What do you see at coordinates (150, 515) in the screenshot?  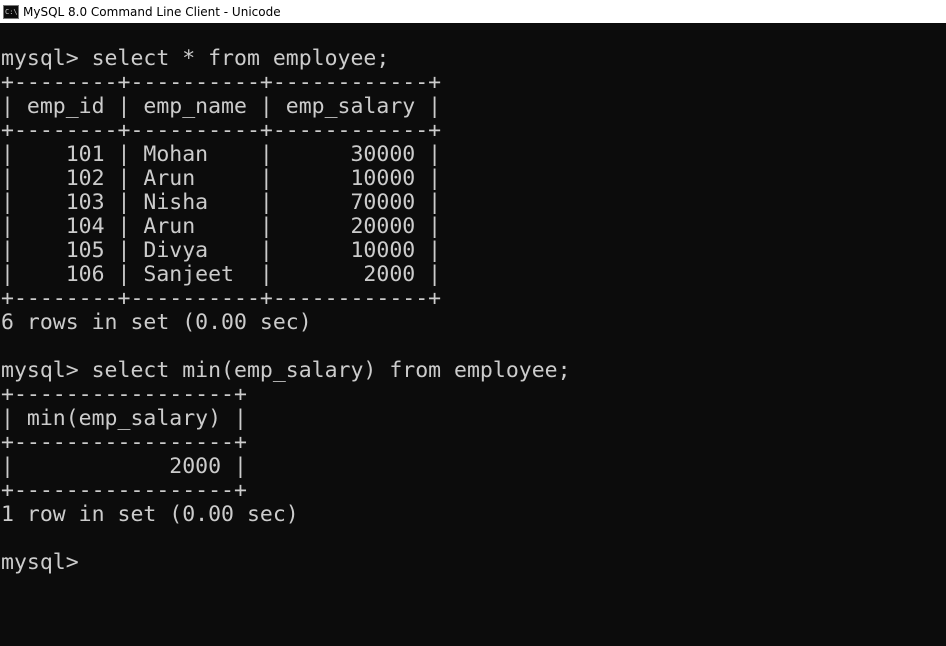 I see `result-summary: 1 row in set (0.00 sec)` at bounding box center [150, 515].